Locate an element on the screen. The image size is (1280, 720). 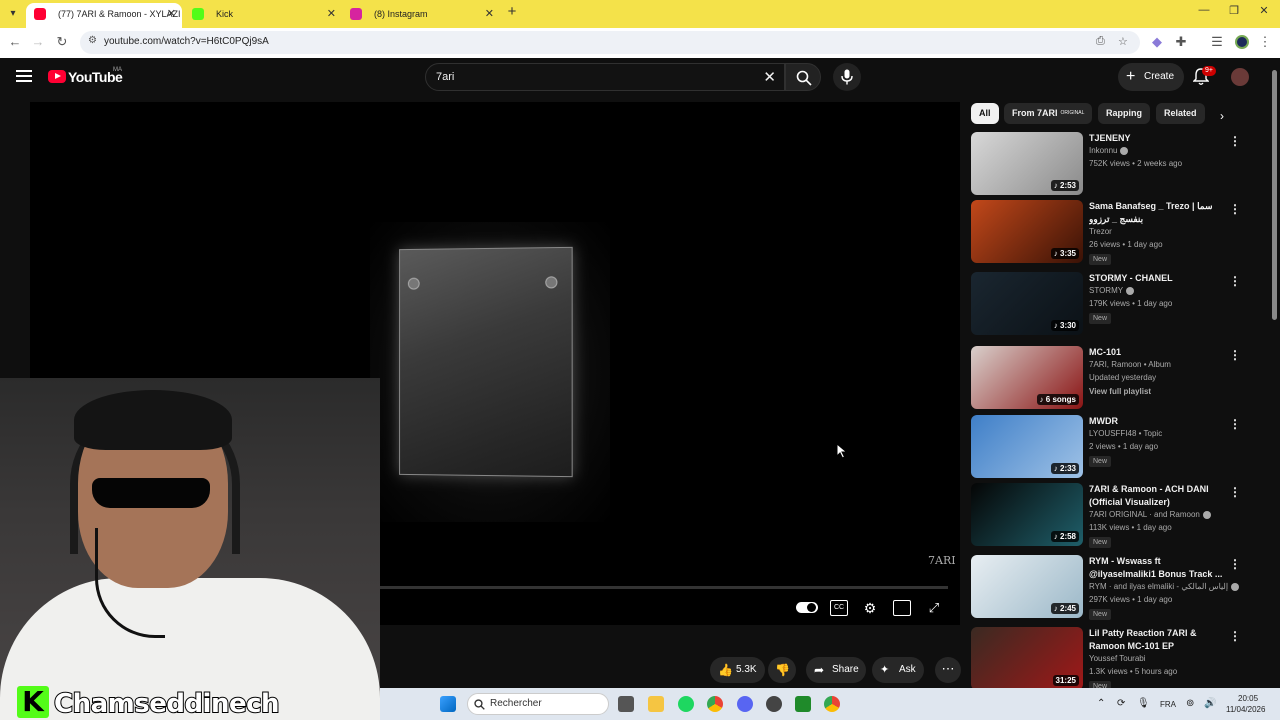
tray-overflow-icon: ⌃ is located at coordinates (1101, 703).